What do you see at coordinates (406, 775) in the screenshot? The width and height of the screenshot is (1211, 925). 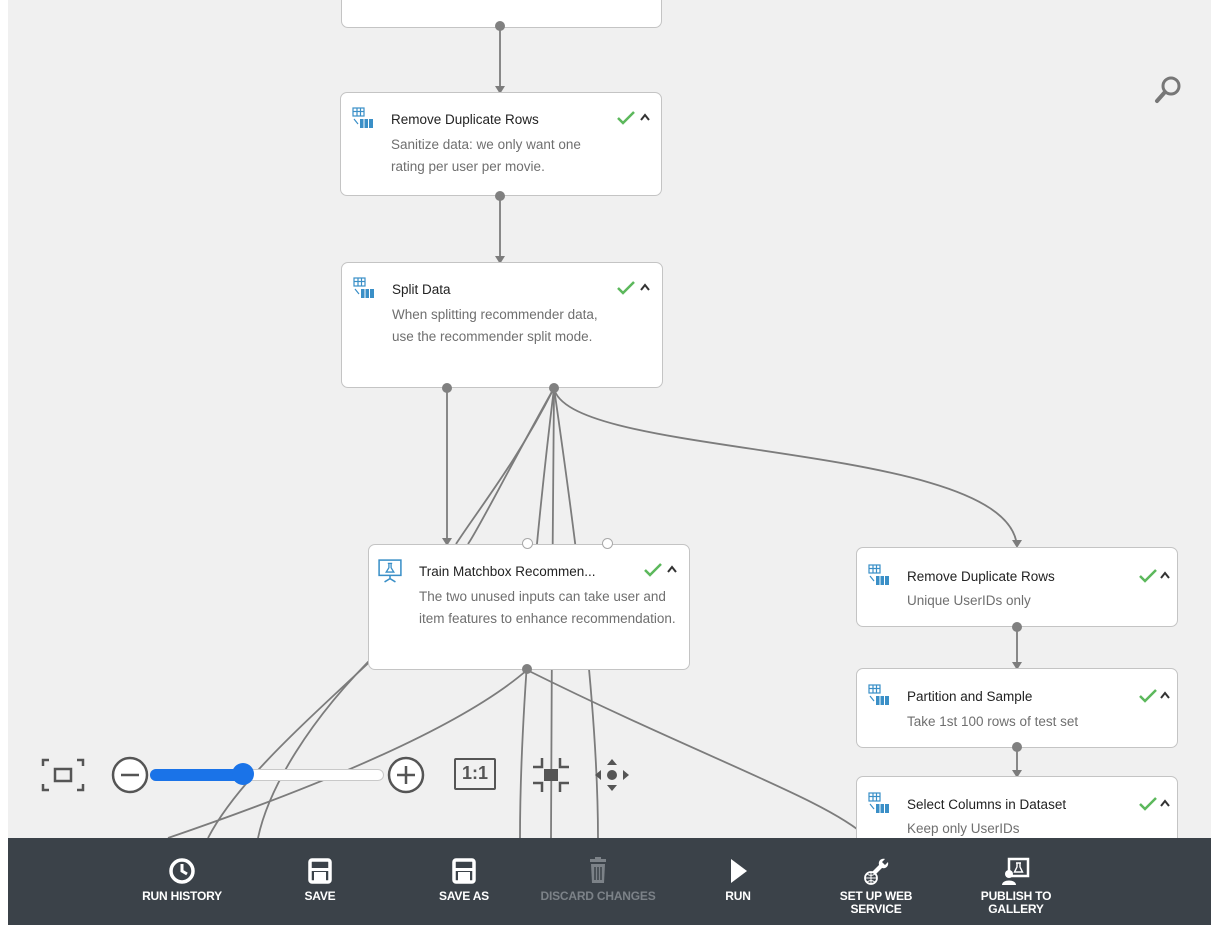 I see `zoom-in-icon` at bounding box center [406, 775].